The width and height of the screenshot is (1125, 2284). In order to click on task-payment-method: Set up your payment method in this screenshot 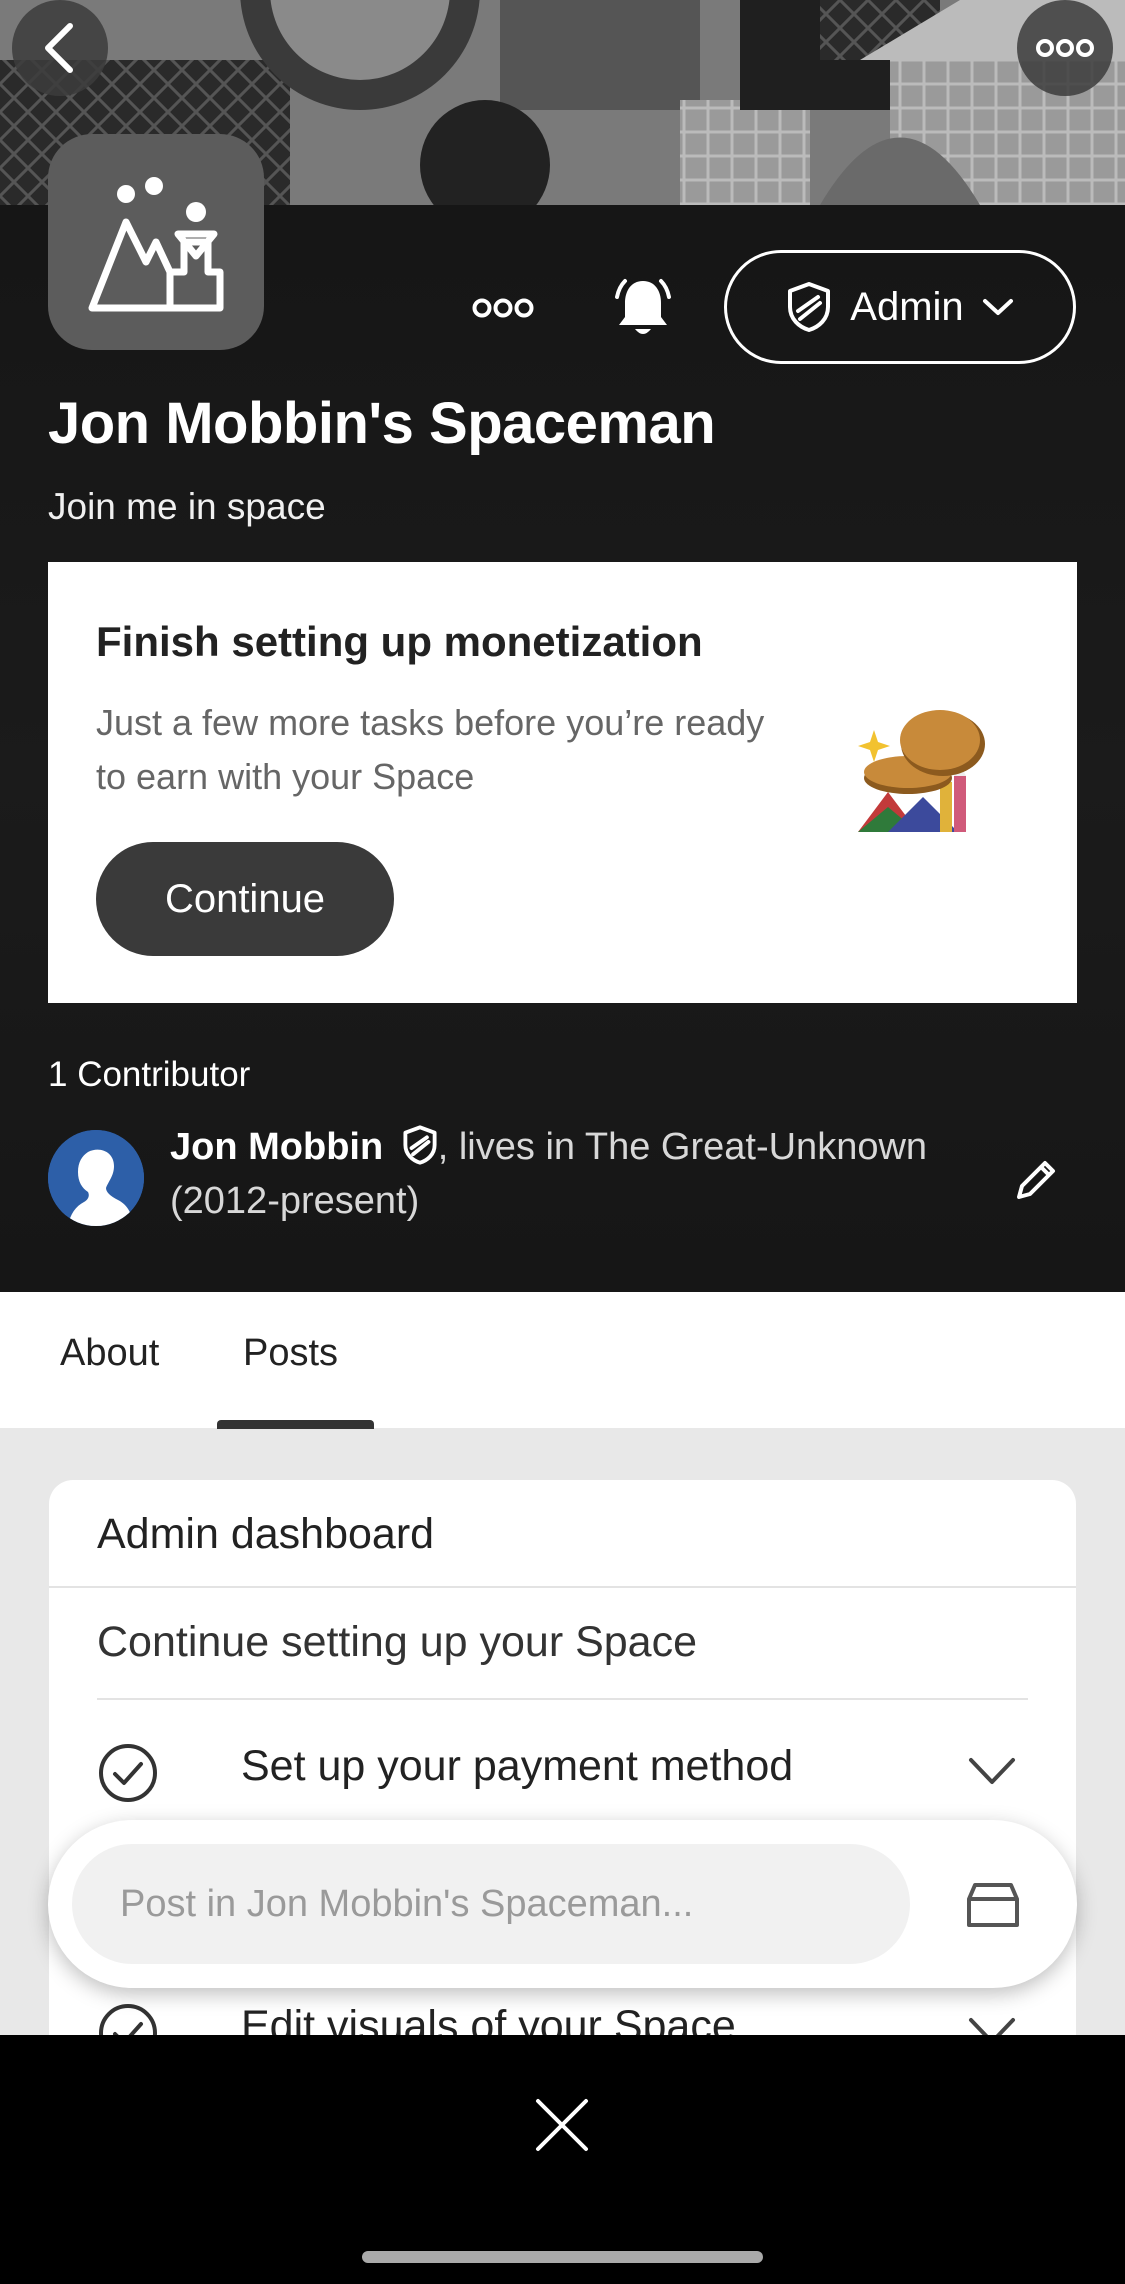, I will do `click(562, 1772)`.